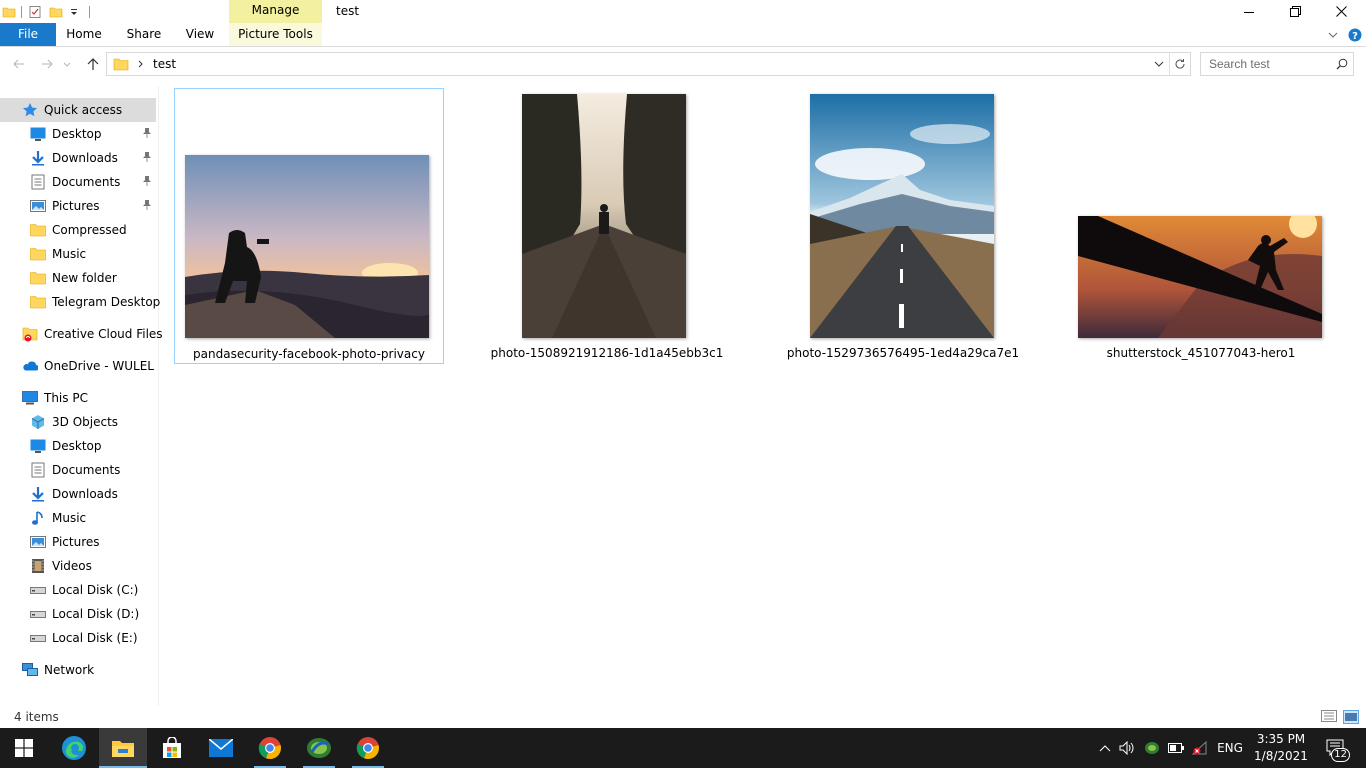  I want to click on pin-icon, so click(148, 182).